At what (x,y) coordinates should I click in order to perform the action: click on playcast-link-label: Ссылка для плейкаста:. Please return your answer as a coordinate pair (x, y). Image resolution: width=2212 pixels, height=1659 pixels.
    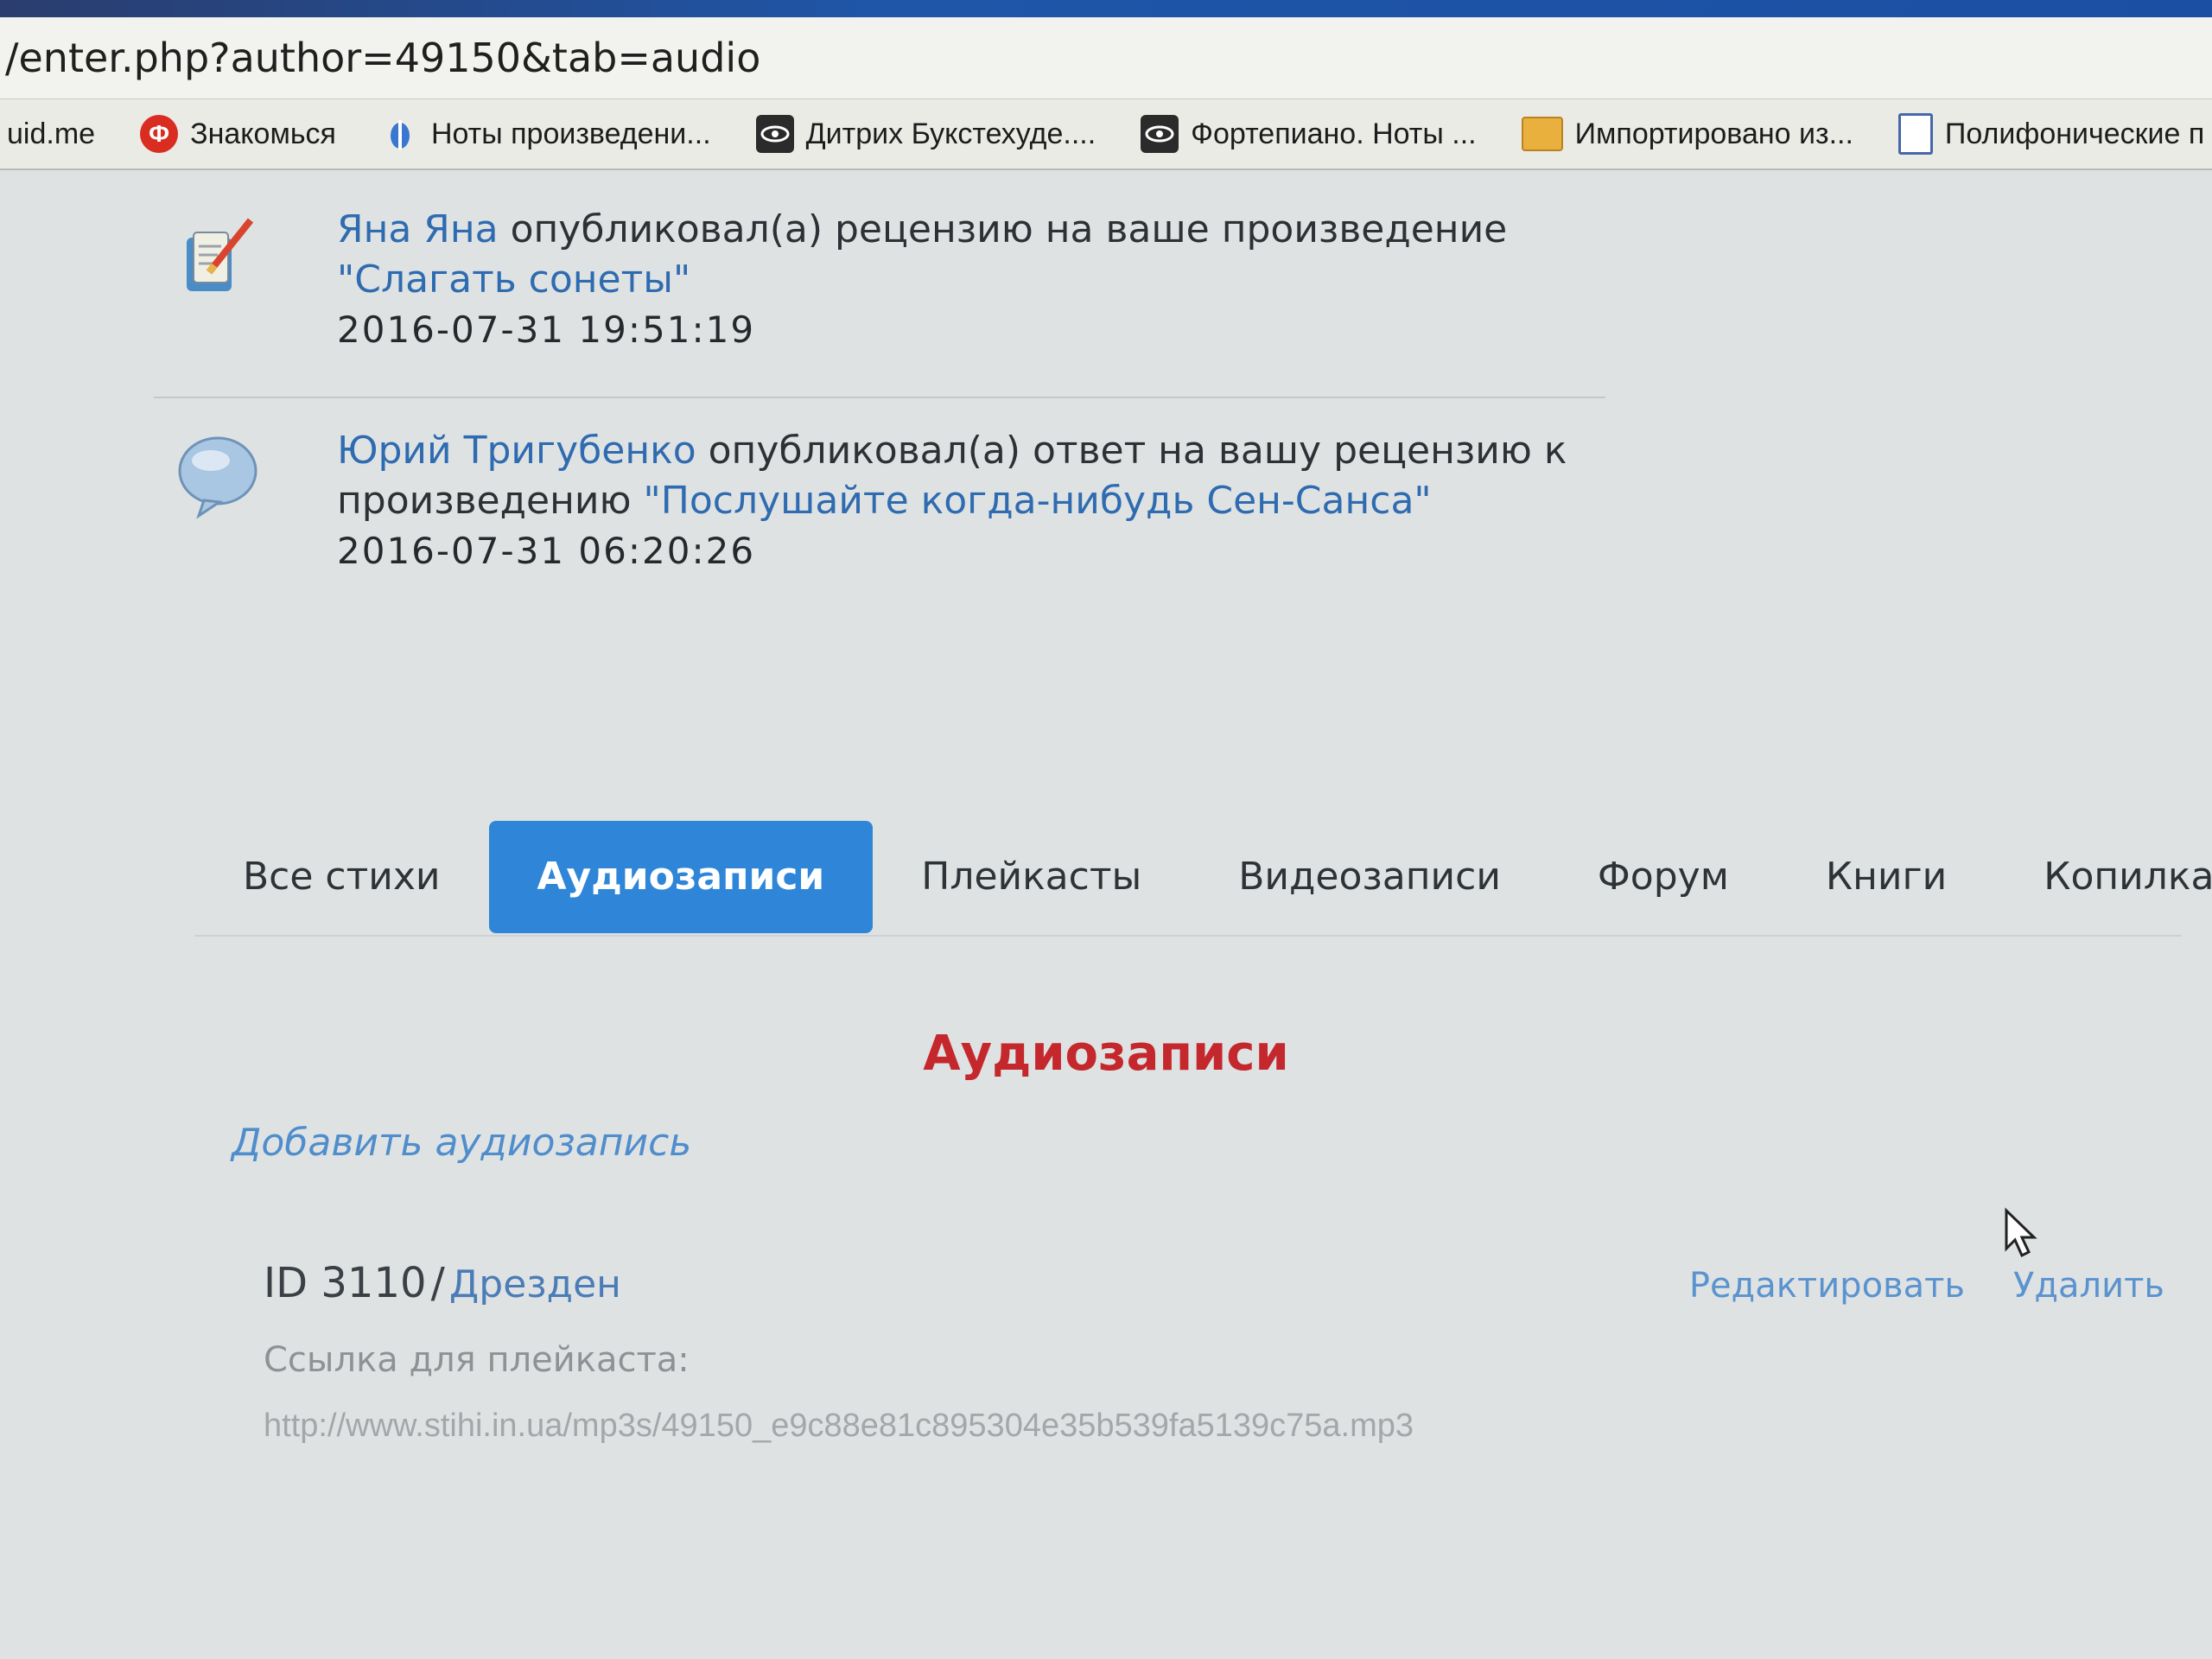
    Looking at the image, I should click on (477, 1360).